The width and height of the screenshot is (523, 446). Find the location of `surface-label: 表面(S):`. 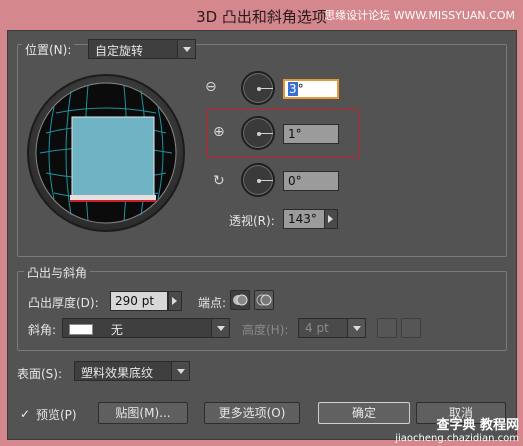

surface-label: 表面(S): is located at coordinates (40, 374).